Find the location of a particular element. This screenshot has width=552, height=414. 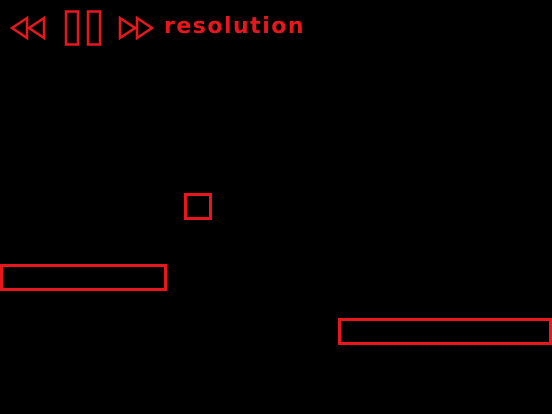

pause-button is located at coordinates (83, 28).